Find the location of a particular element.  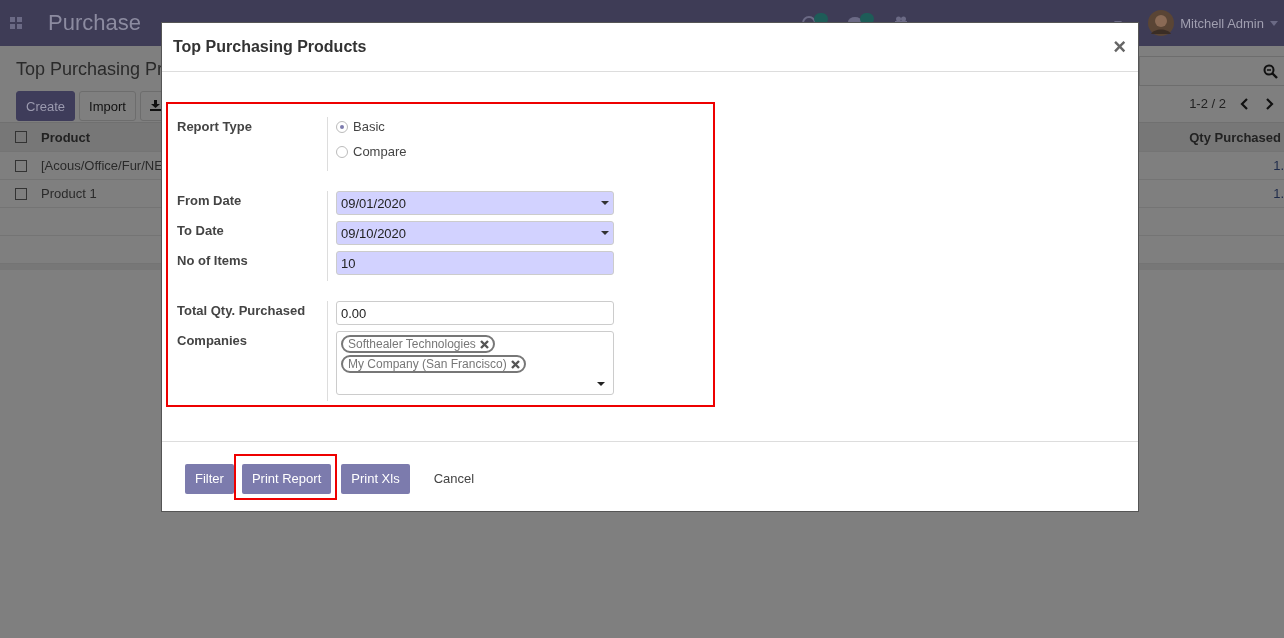

table-cell: Product 1 is located at coordinates (69, 193).